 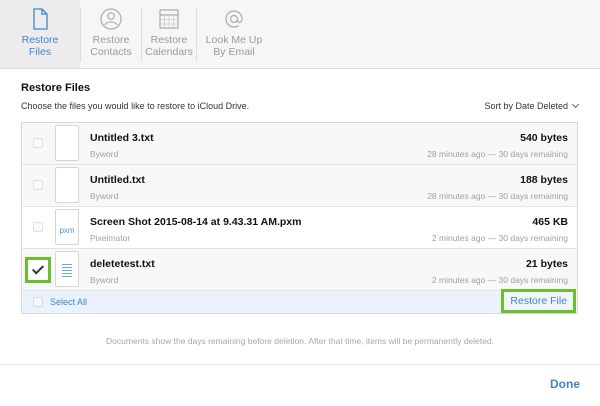 I want to click on tab-label-line2: By Email, so click(x=234, y=52).